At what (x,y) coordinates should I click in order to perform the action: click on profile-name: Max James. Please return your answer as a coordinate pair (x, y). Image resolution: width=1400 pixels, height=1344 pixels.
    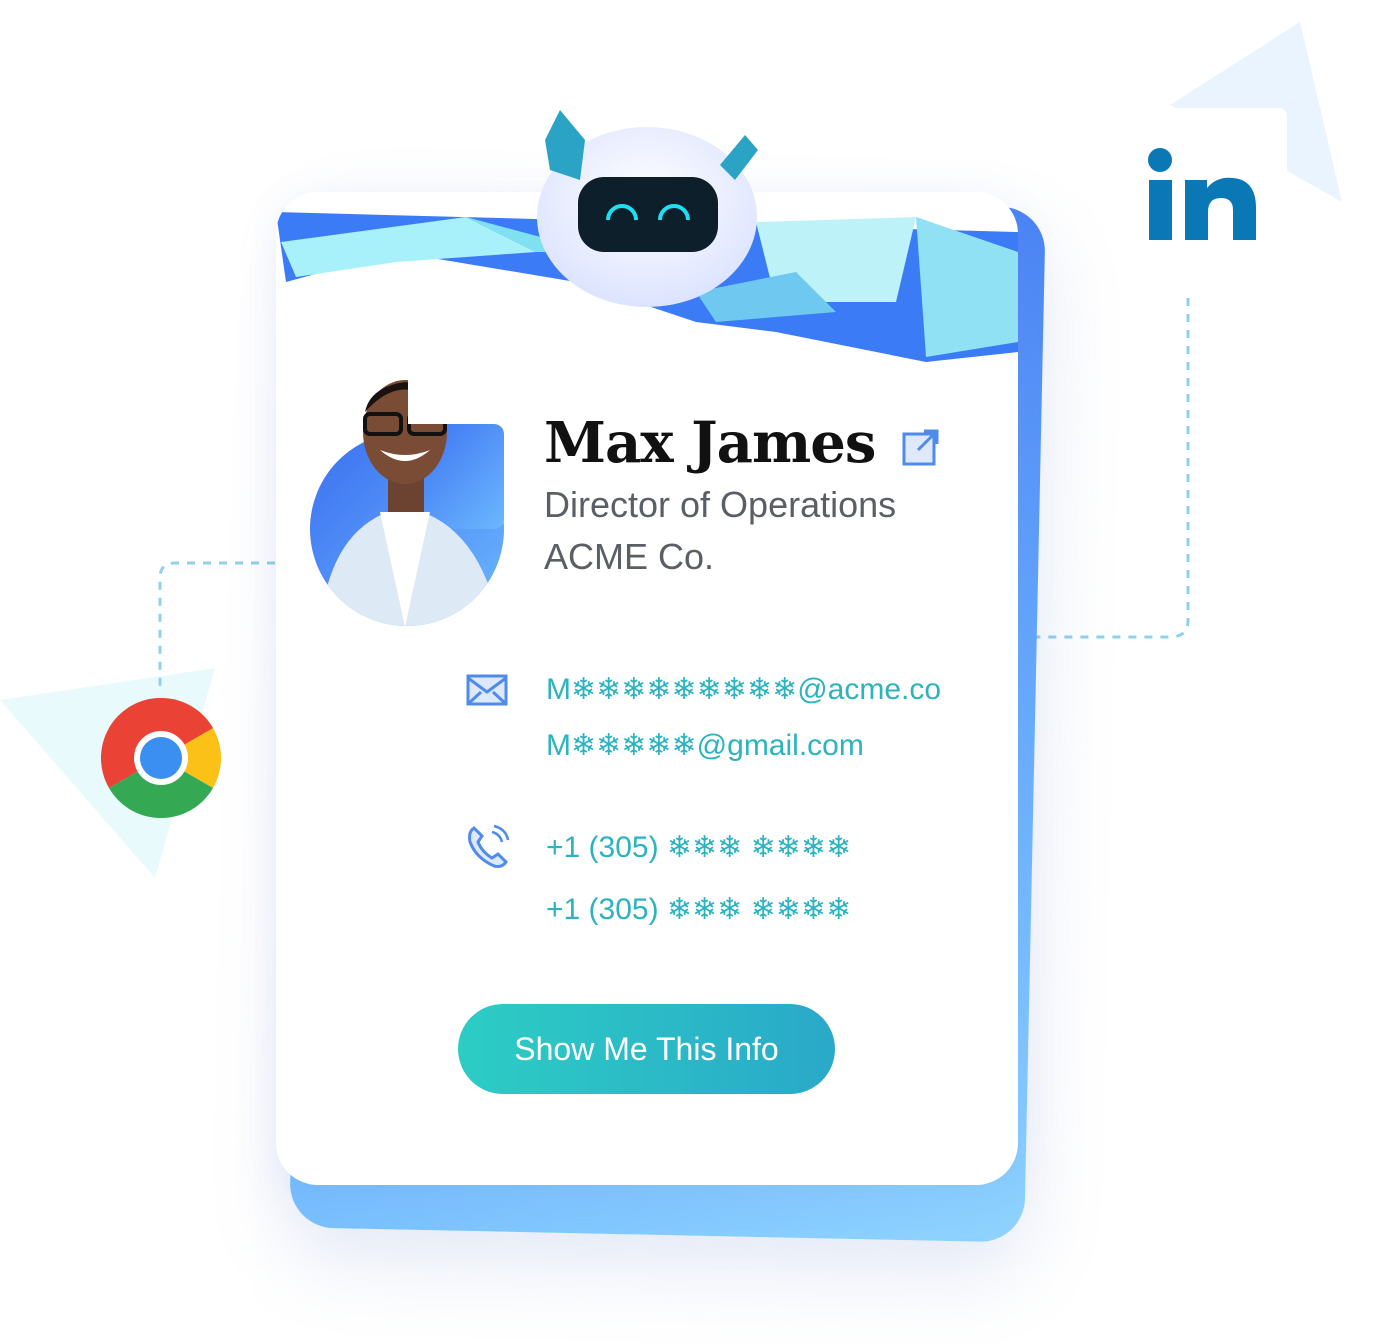
    Looking at the image, I should click on (710, 443).